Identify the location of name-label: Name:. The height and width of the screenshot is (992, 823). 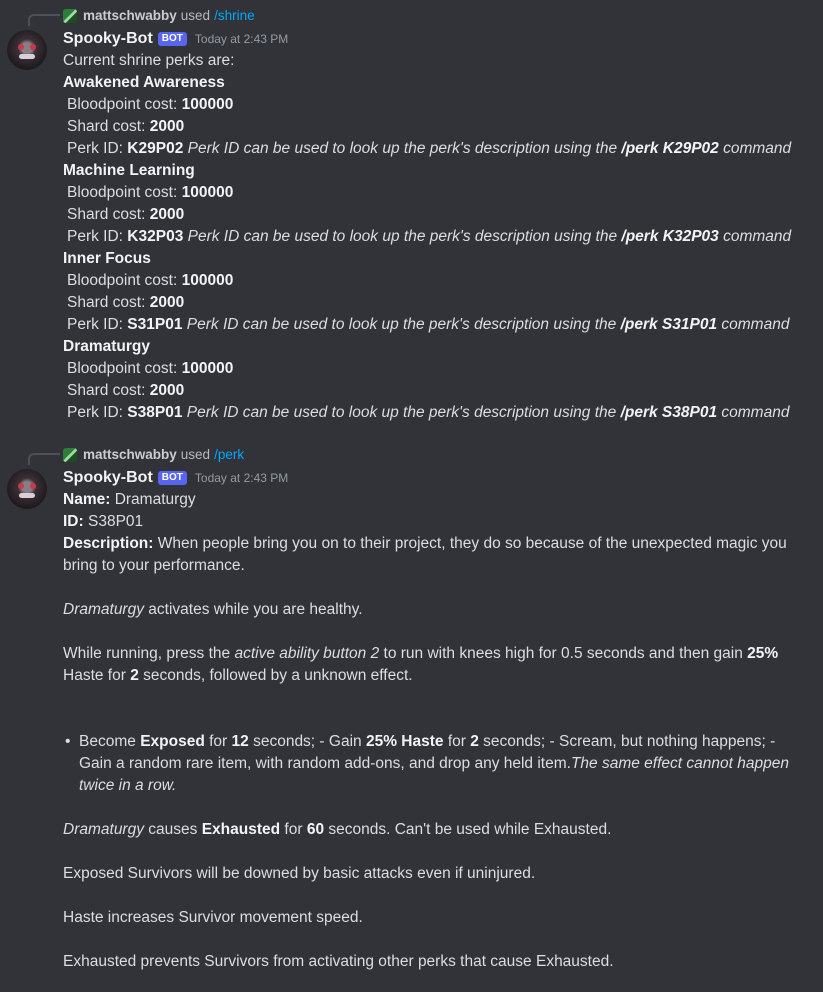
(87, 499).